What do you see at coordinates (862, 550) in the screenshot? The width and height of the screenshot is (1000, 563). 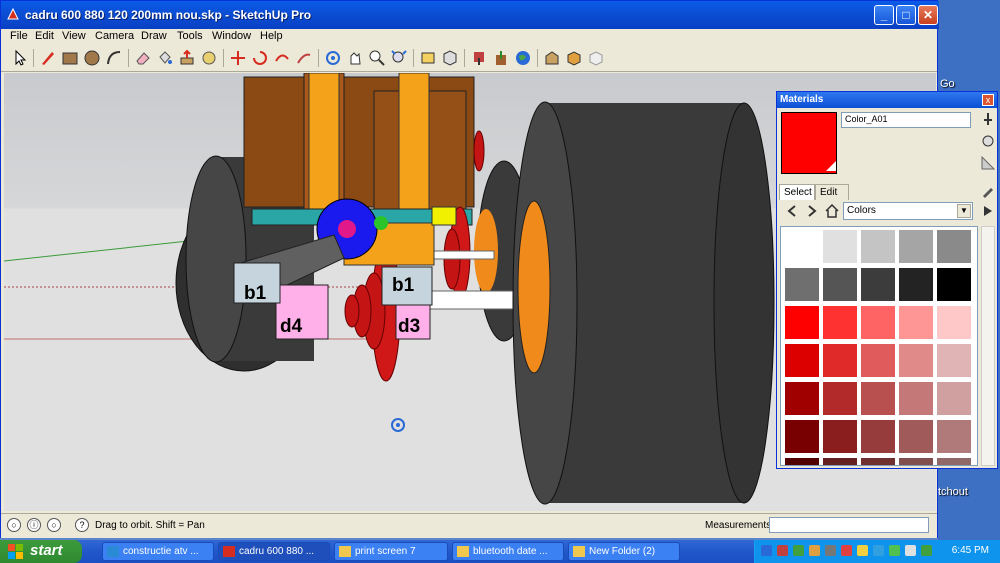 I see `tray-messenger-icon` at bounding box center [862, 550].